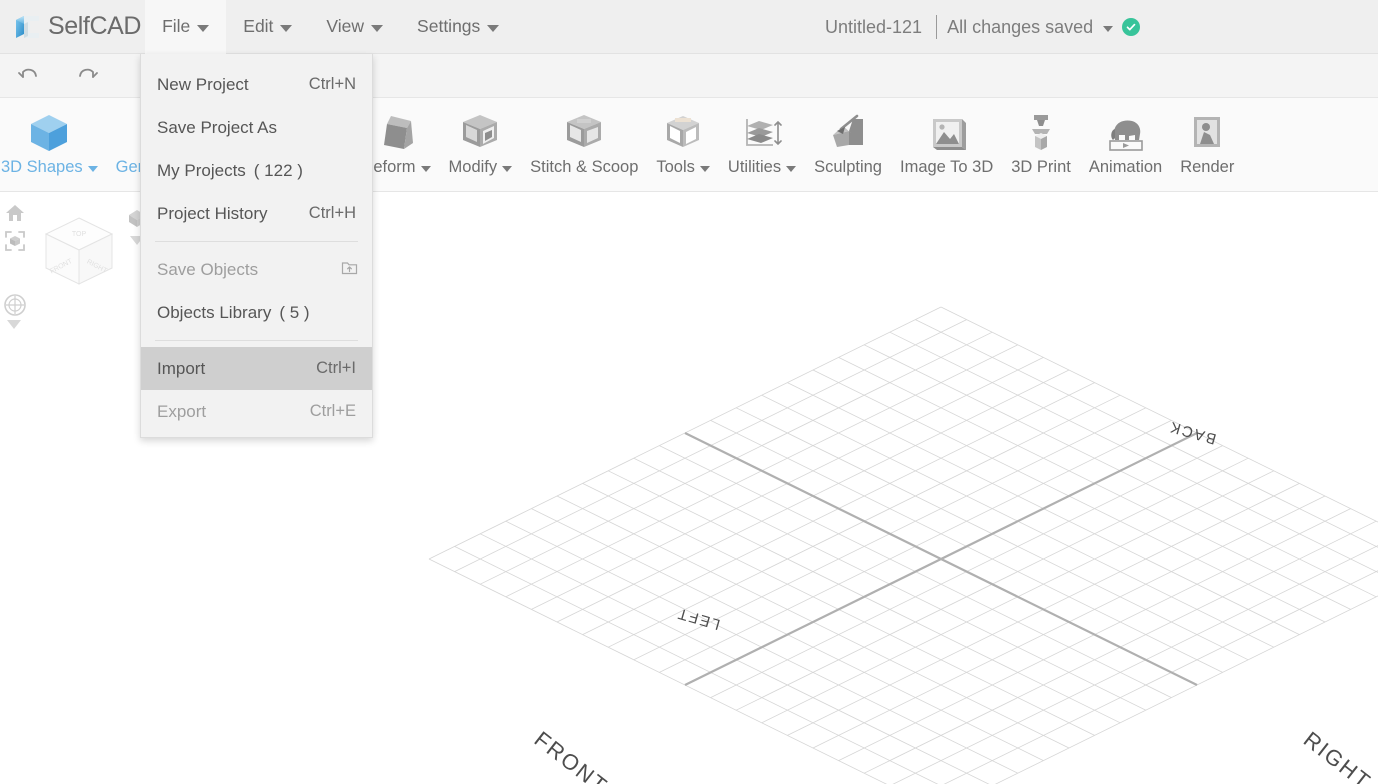  I want to click on ribbon-tool-animation-label: Animation, so click(1125, 167).